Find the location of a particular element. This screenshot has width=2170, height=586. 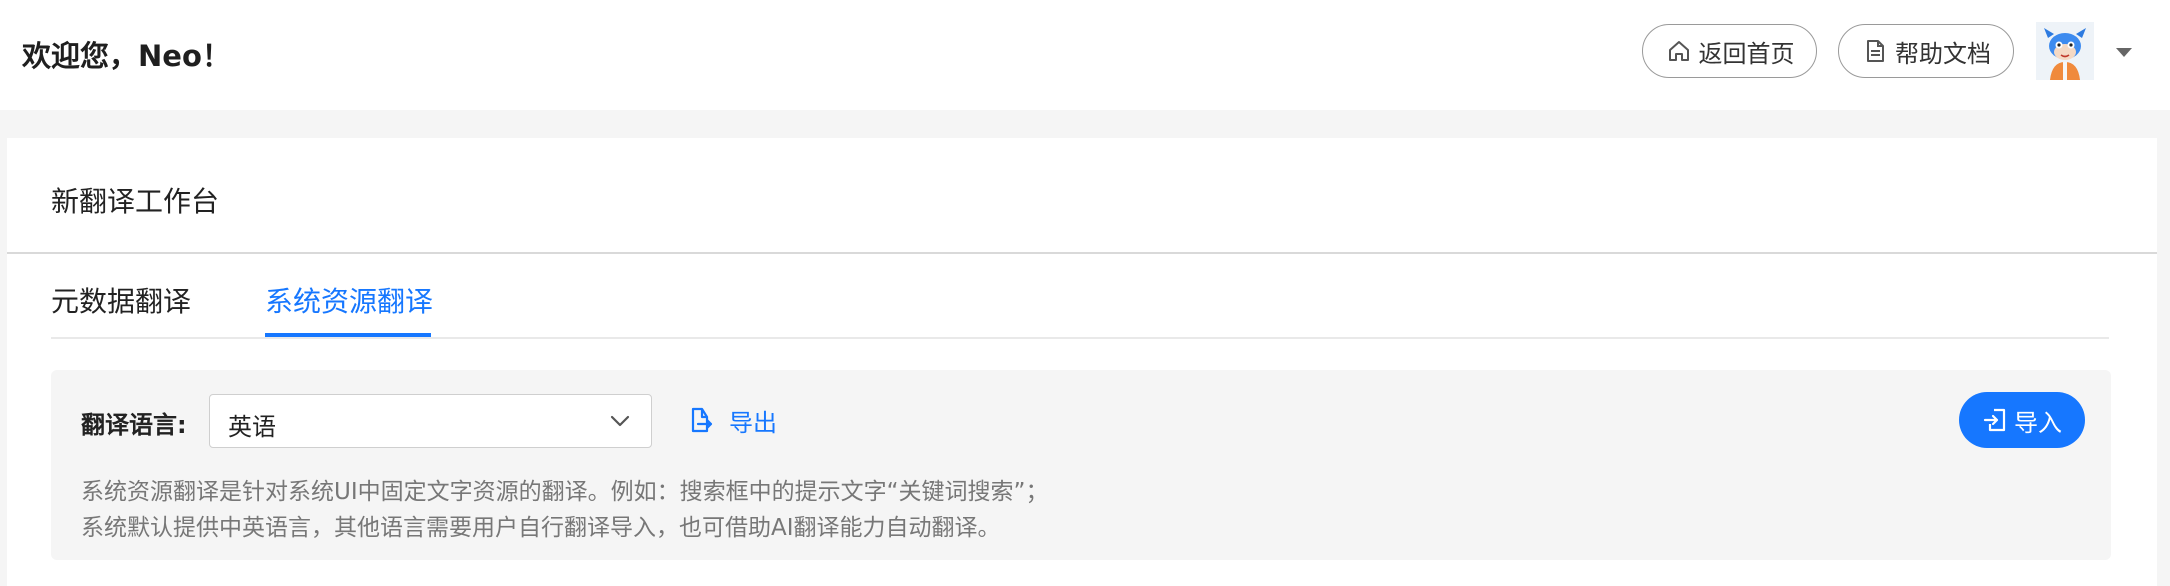

import-button-label: 导入 is located at coordinates (2038, 422).